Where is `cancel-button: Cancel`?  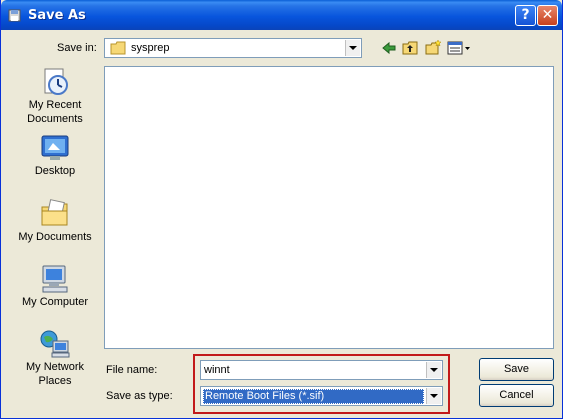 cancel-button: Cancel is located at coordinates (516, 395).